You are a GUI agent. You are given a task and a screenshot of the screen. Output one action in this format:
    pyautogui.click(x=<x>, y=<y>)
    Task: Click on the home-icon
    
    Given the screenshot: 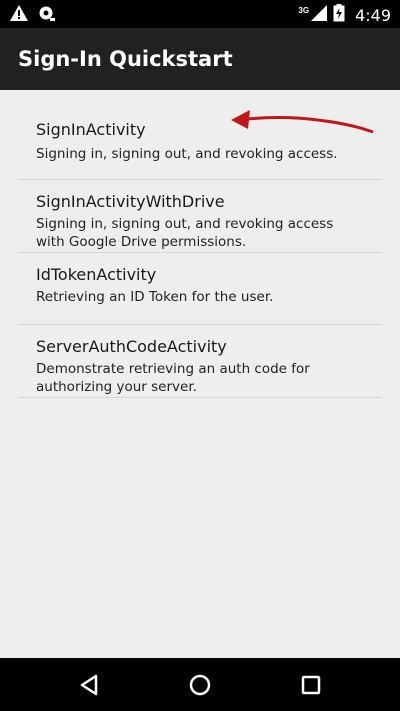 What is the action you would take?
    pyautogui.click(x=200, y=685)
    